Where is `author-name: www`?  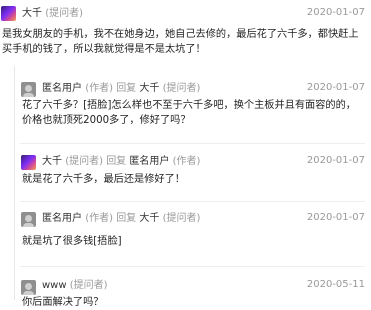 author-name: www is located at coordinates (54, 285).